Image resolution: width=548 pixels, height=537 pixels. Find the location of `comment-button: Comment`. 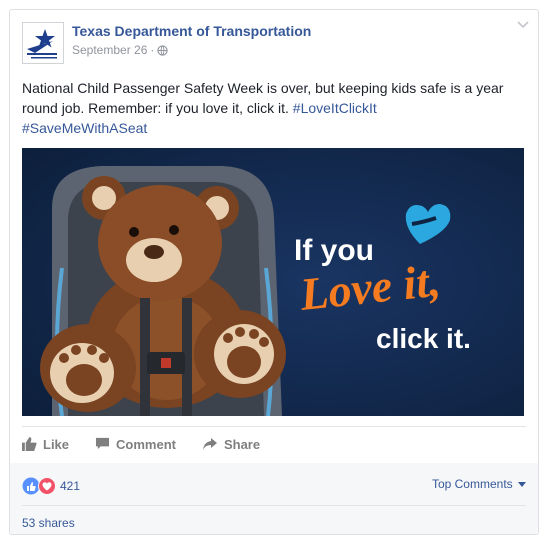

comment-button: Comment is located at coordinates (135, 444).